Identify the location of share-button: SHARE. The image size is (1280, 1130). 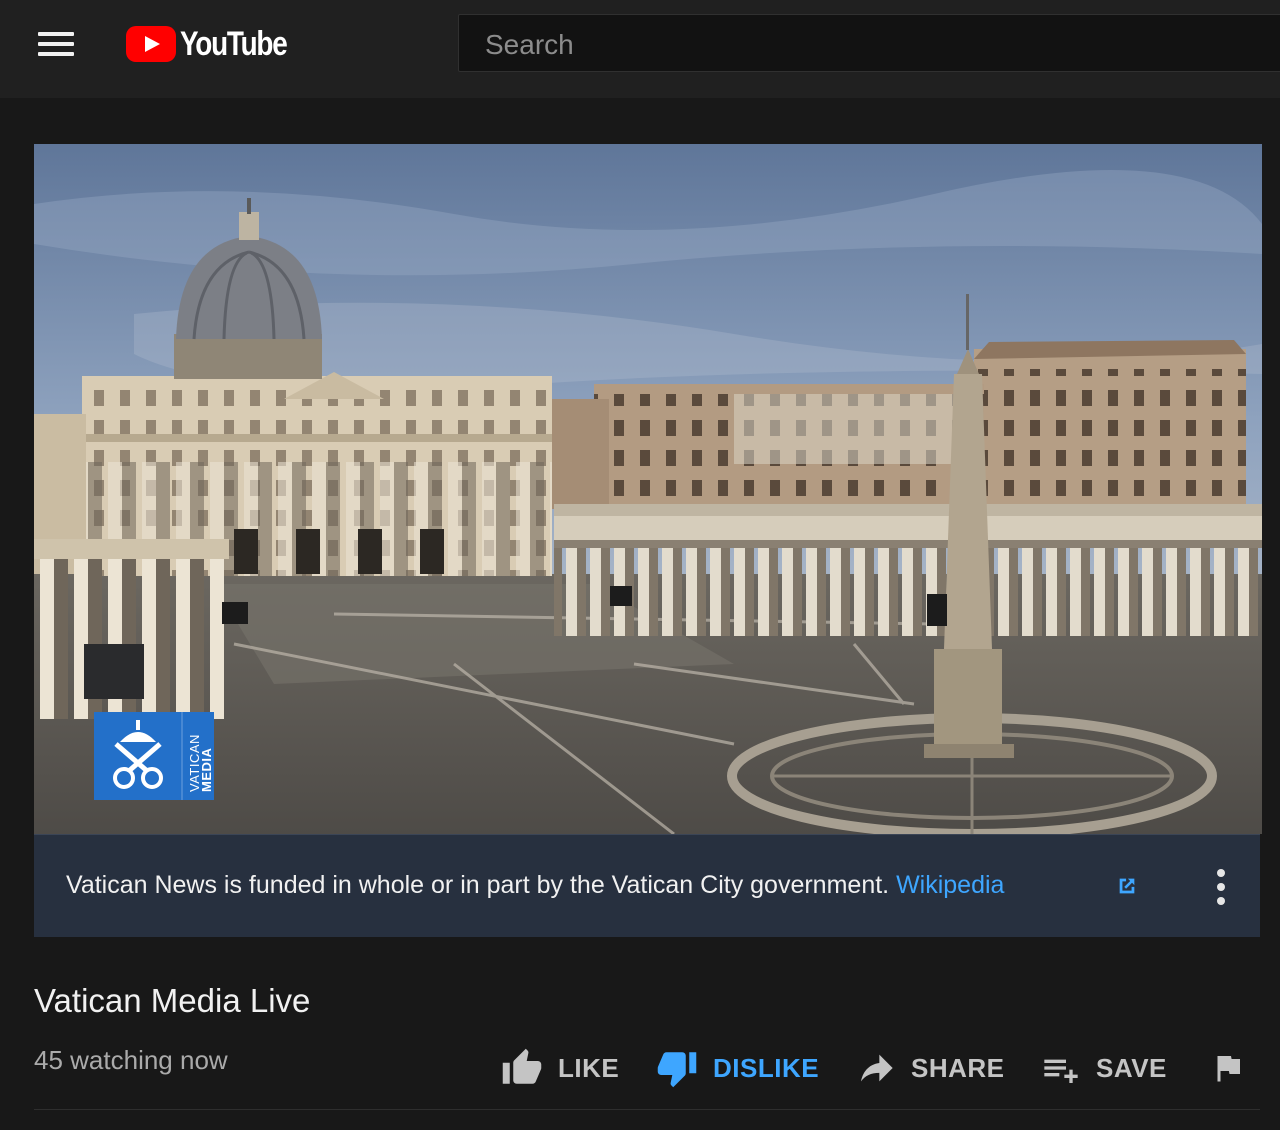
(930, 1068).